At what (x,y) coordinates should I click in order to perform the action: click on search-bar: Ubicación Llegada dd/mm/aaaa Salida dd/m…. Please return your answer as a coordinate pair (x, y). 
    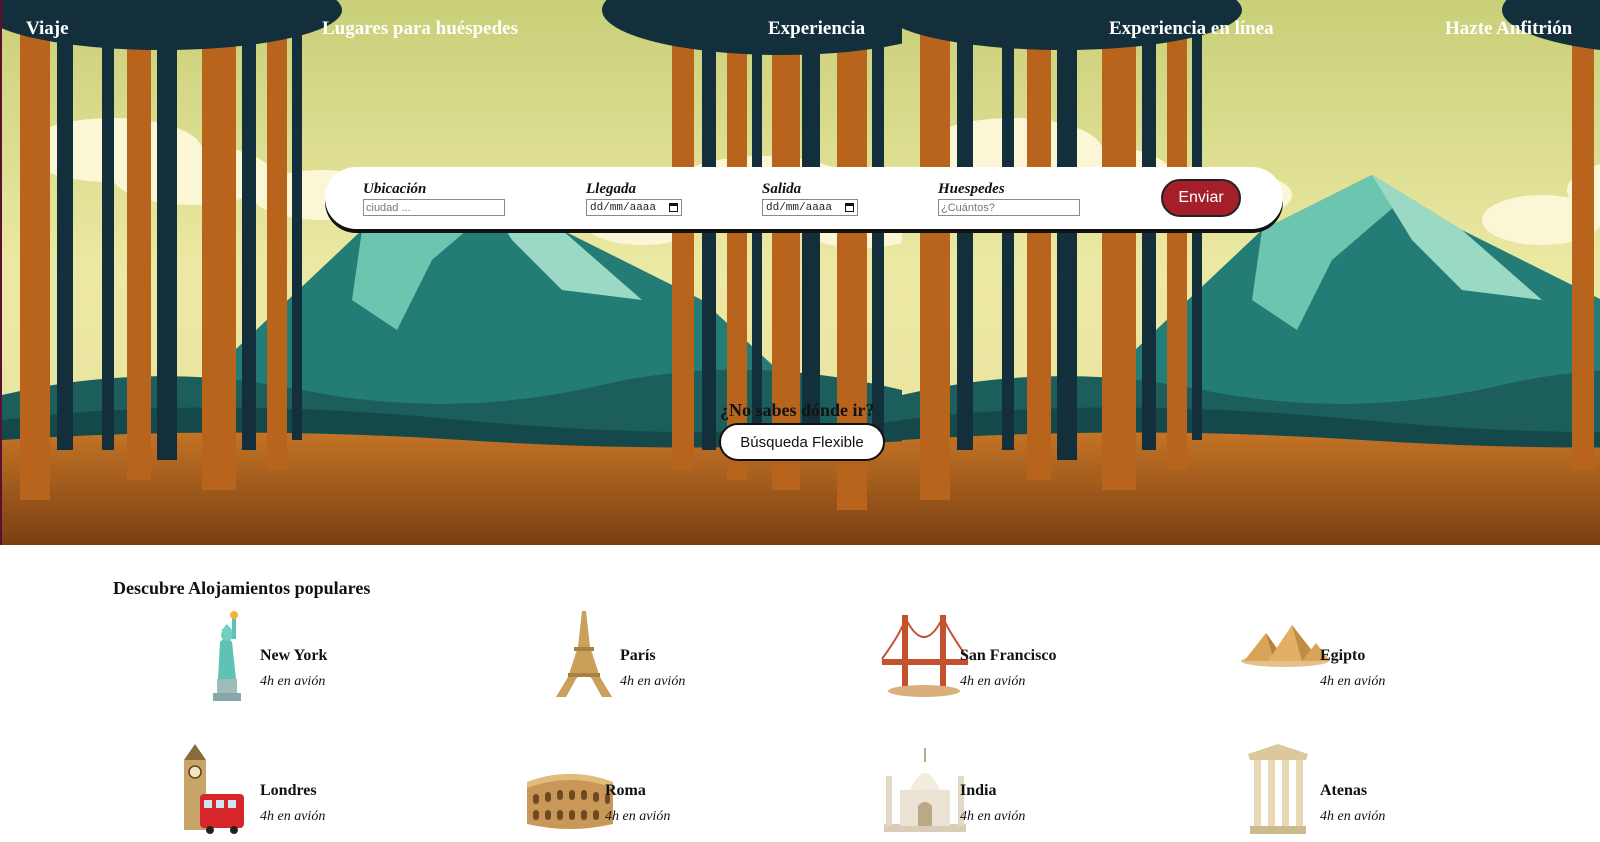
    Looking at the image, I should click on (804, 198).